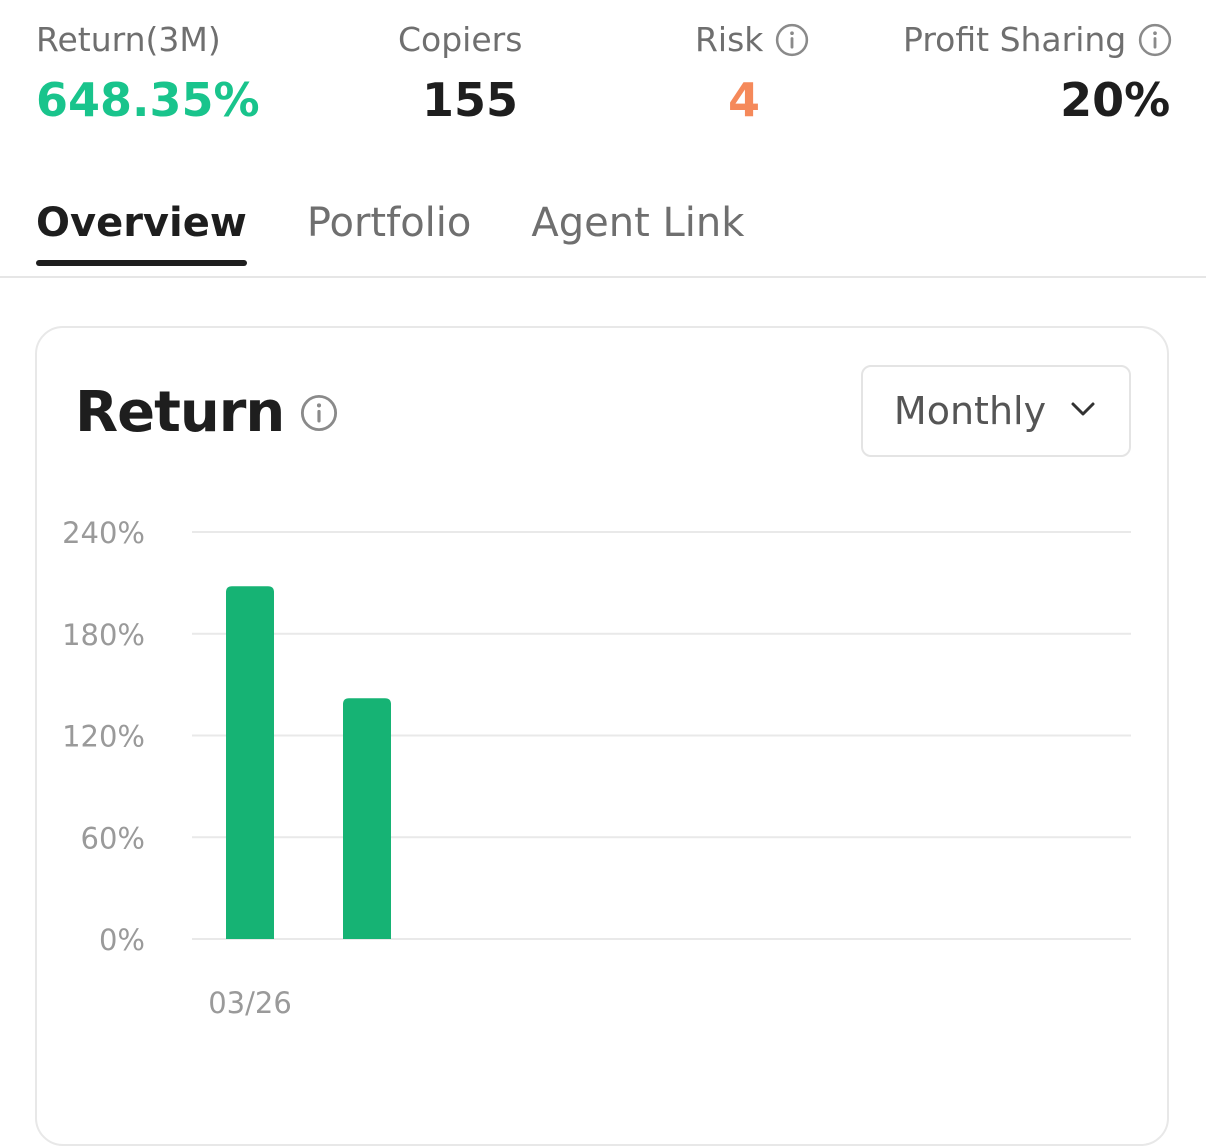 The width and height of the screenshot is (1206, 1146). What do you see at coordinates (128, 39) in the screenshot?
I see `stat-return-label: Return(3M)` at bounding box center [128, 39].